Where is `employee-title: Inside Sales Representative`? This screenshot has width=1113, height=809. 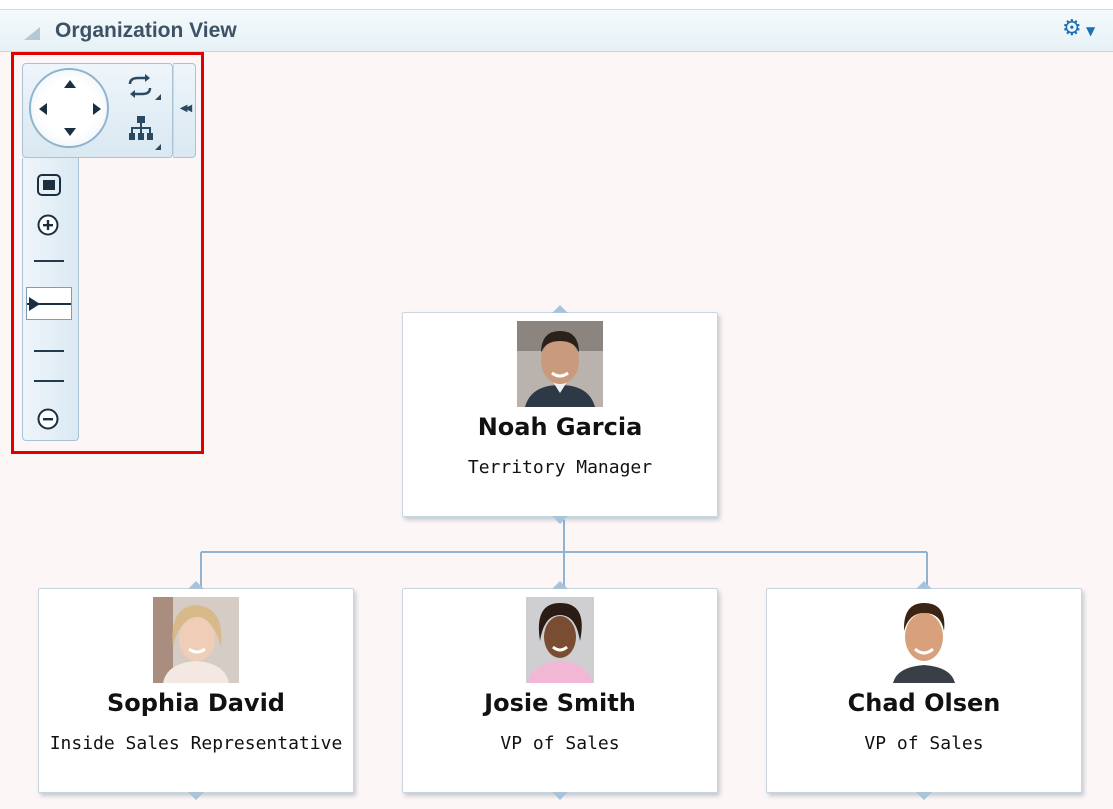 employee-title: Inside Sales Representative is located at coordinates (196, 743).